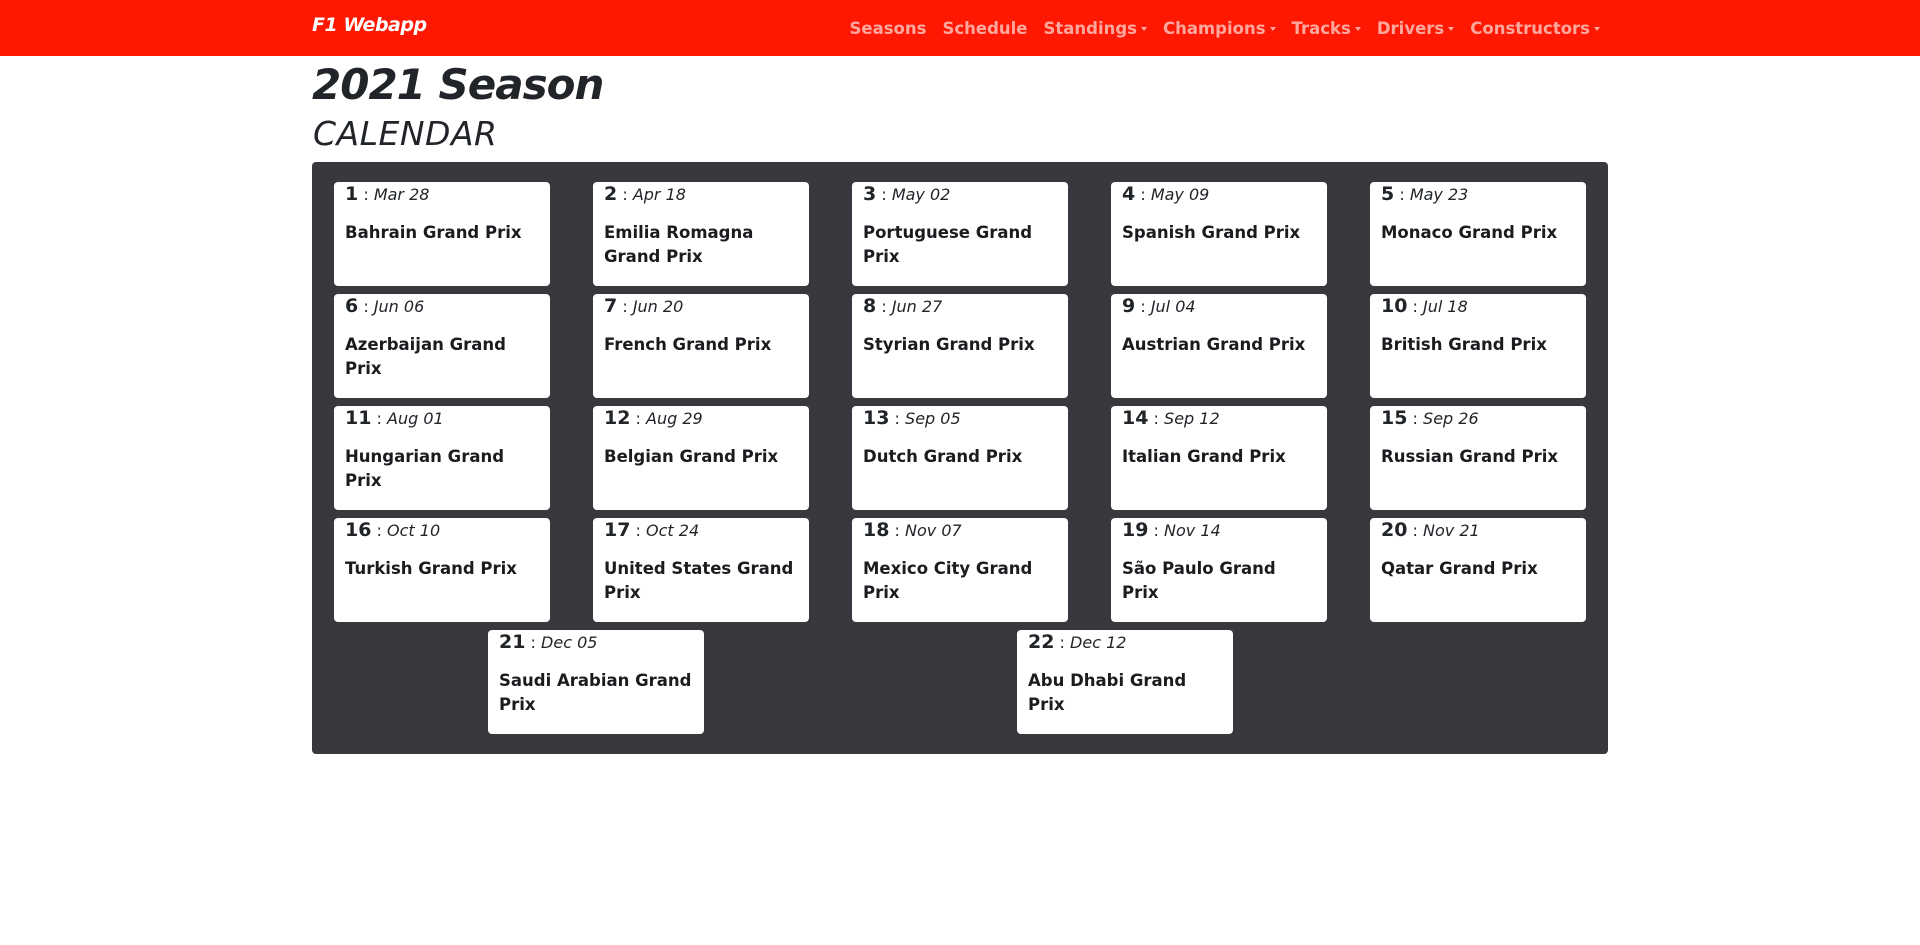 This screenshot has height=945, width=1920. I want to click on race-card-header: 3 : May 02, so click(960, 195).